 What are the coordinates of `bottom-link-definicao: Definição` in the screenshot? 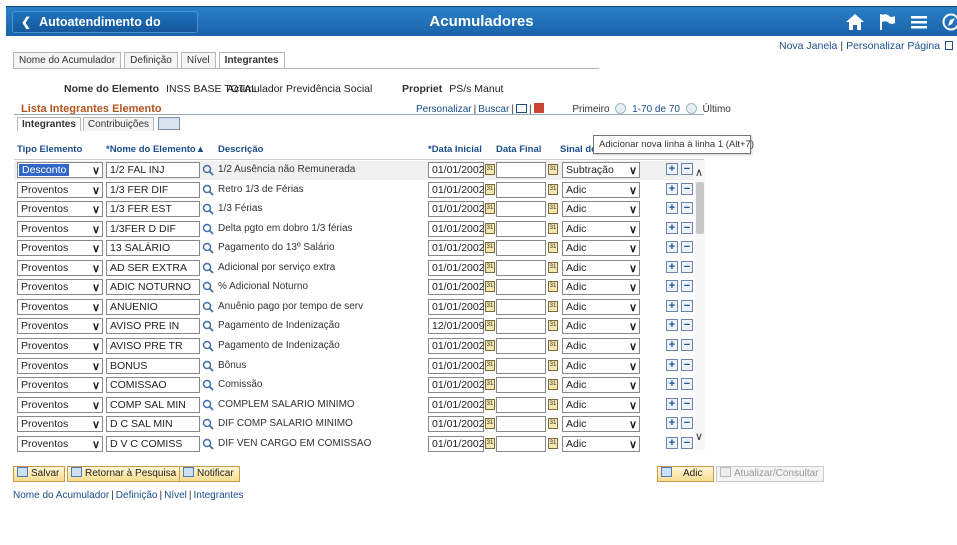 It's located at (137, 495).